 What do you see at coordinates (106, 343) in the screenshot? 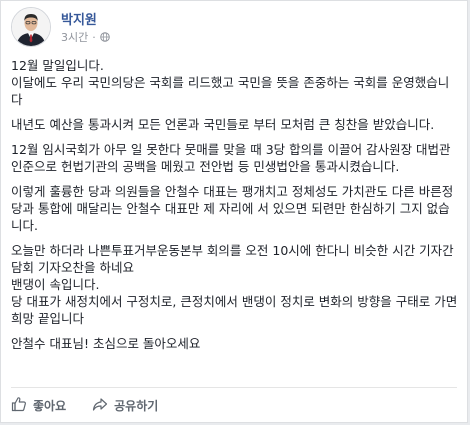
I see `post-paragraph: 안철수 대표님! 초심으로 돌아오세요` at bounding box center [106, 343].